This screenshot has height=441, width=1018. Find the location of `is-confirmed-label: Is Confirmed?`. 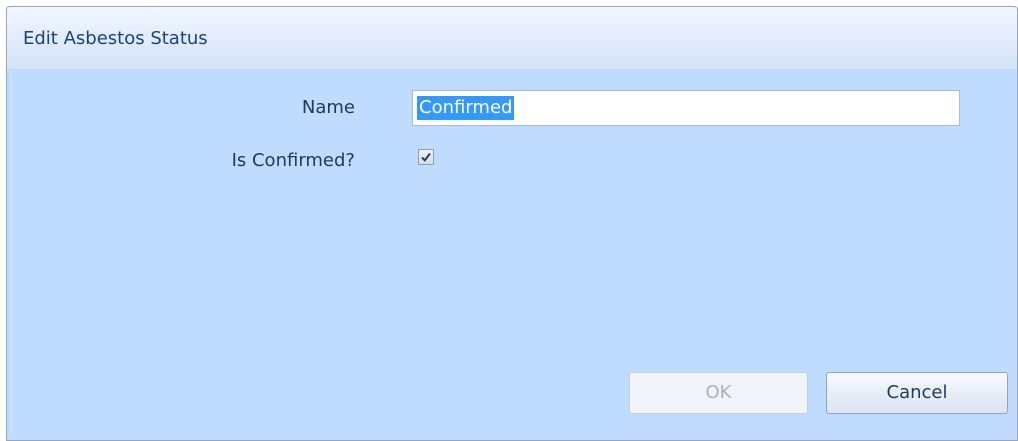

is-confirmed-label: Is Confirmed? is located at coordinates (293, 160).